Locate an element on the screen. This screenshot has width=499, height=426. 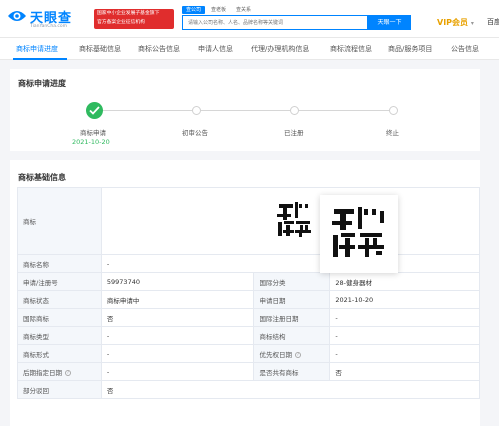
nav-tab-notices: 公告信息 is located at coordinates (465, 49).